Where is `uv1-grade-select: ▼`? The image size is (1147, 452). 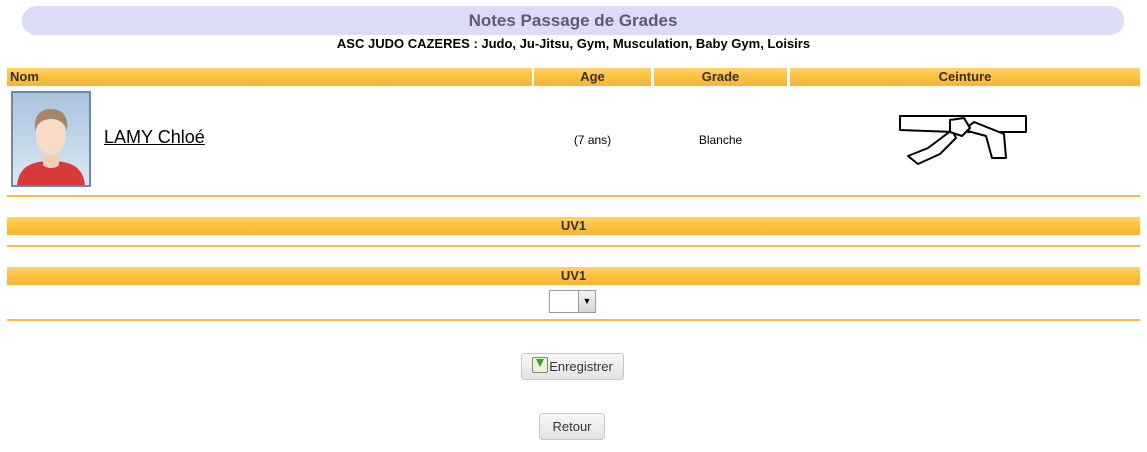
uv1-grade-select: ▼ is located at coordinates (572, 301).